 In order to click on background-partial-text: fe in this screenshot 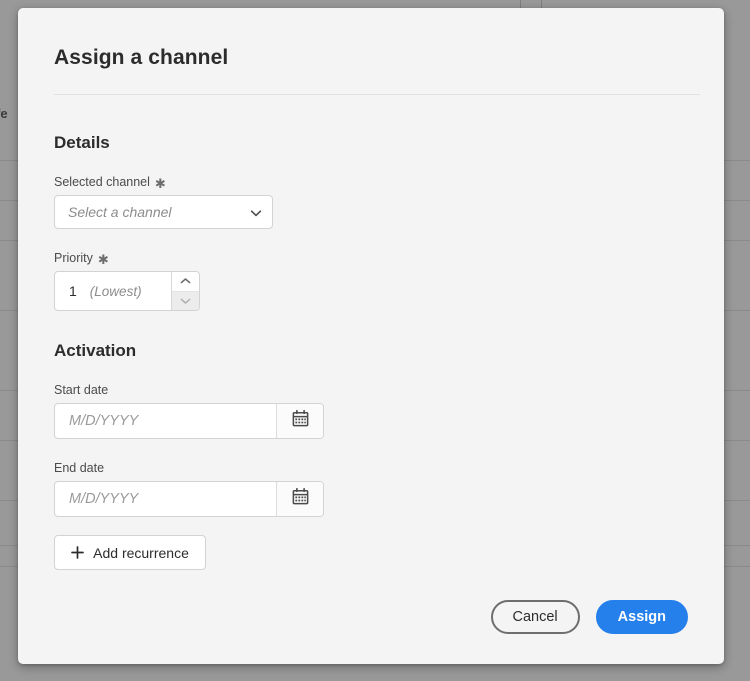, I will do `click(4, 113)`.